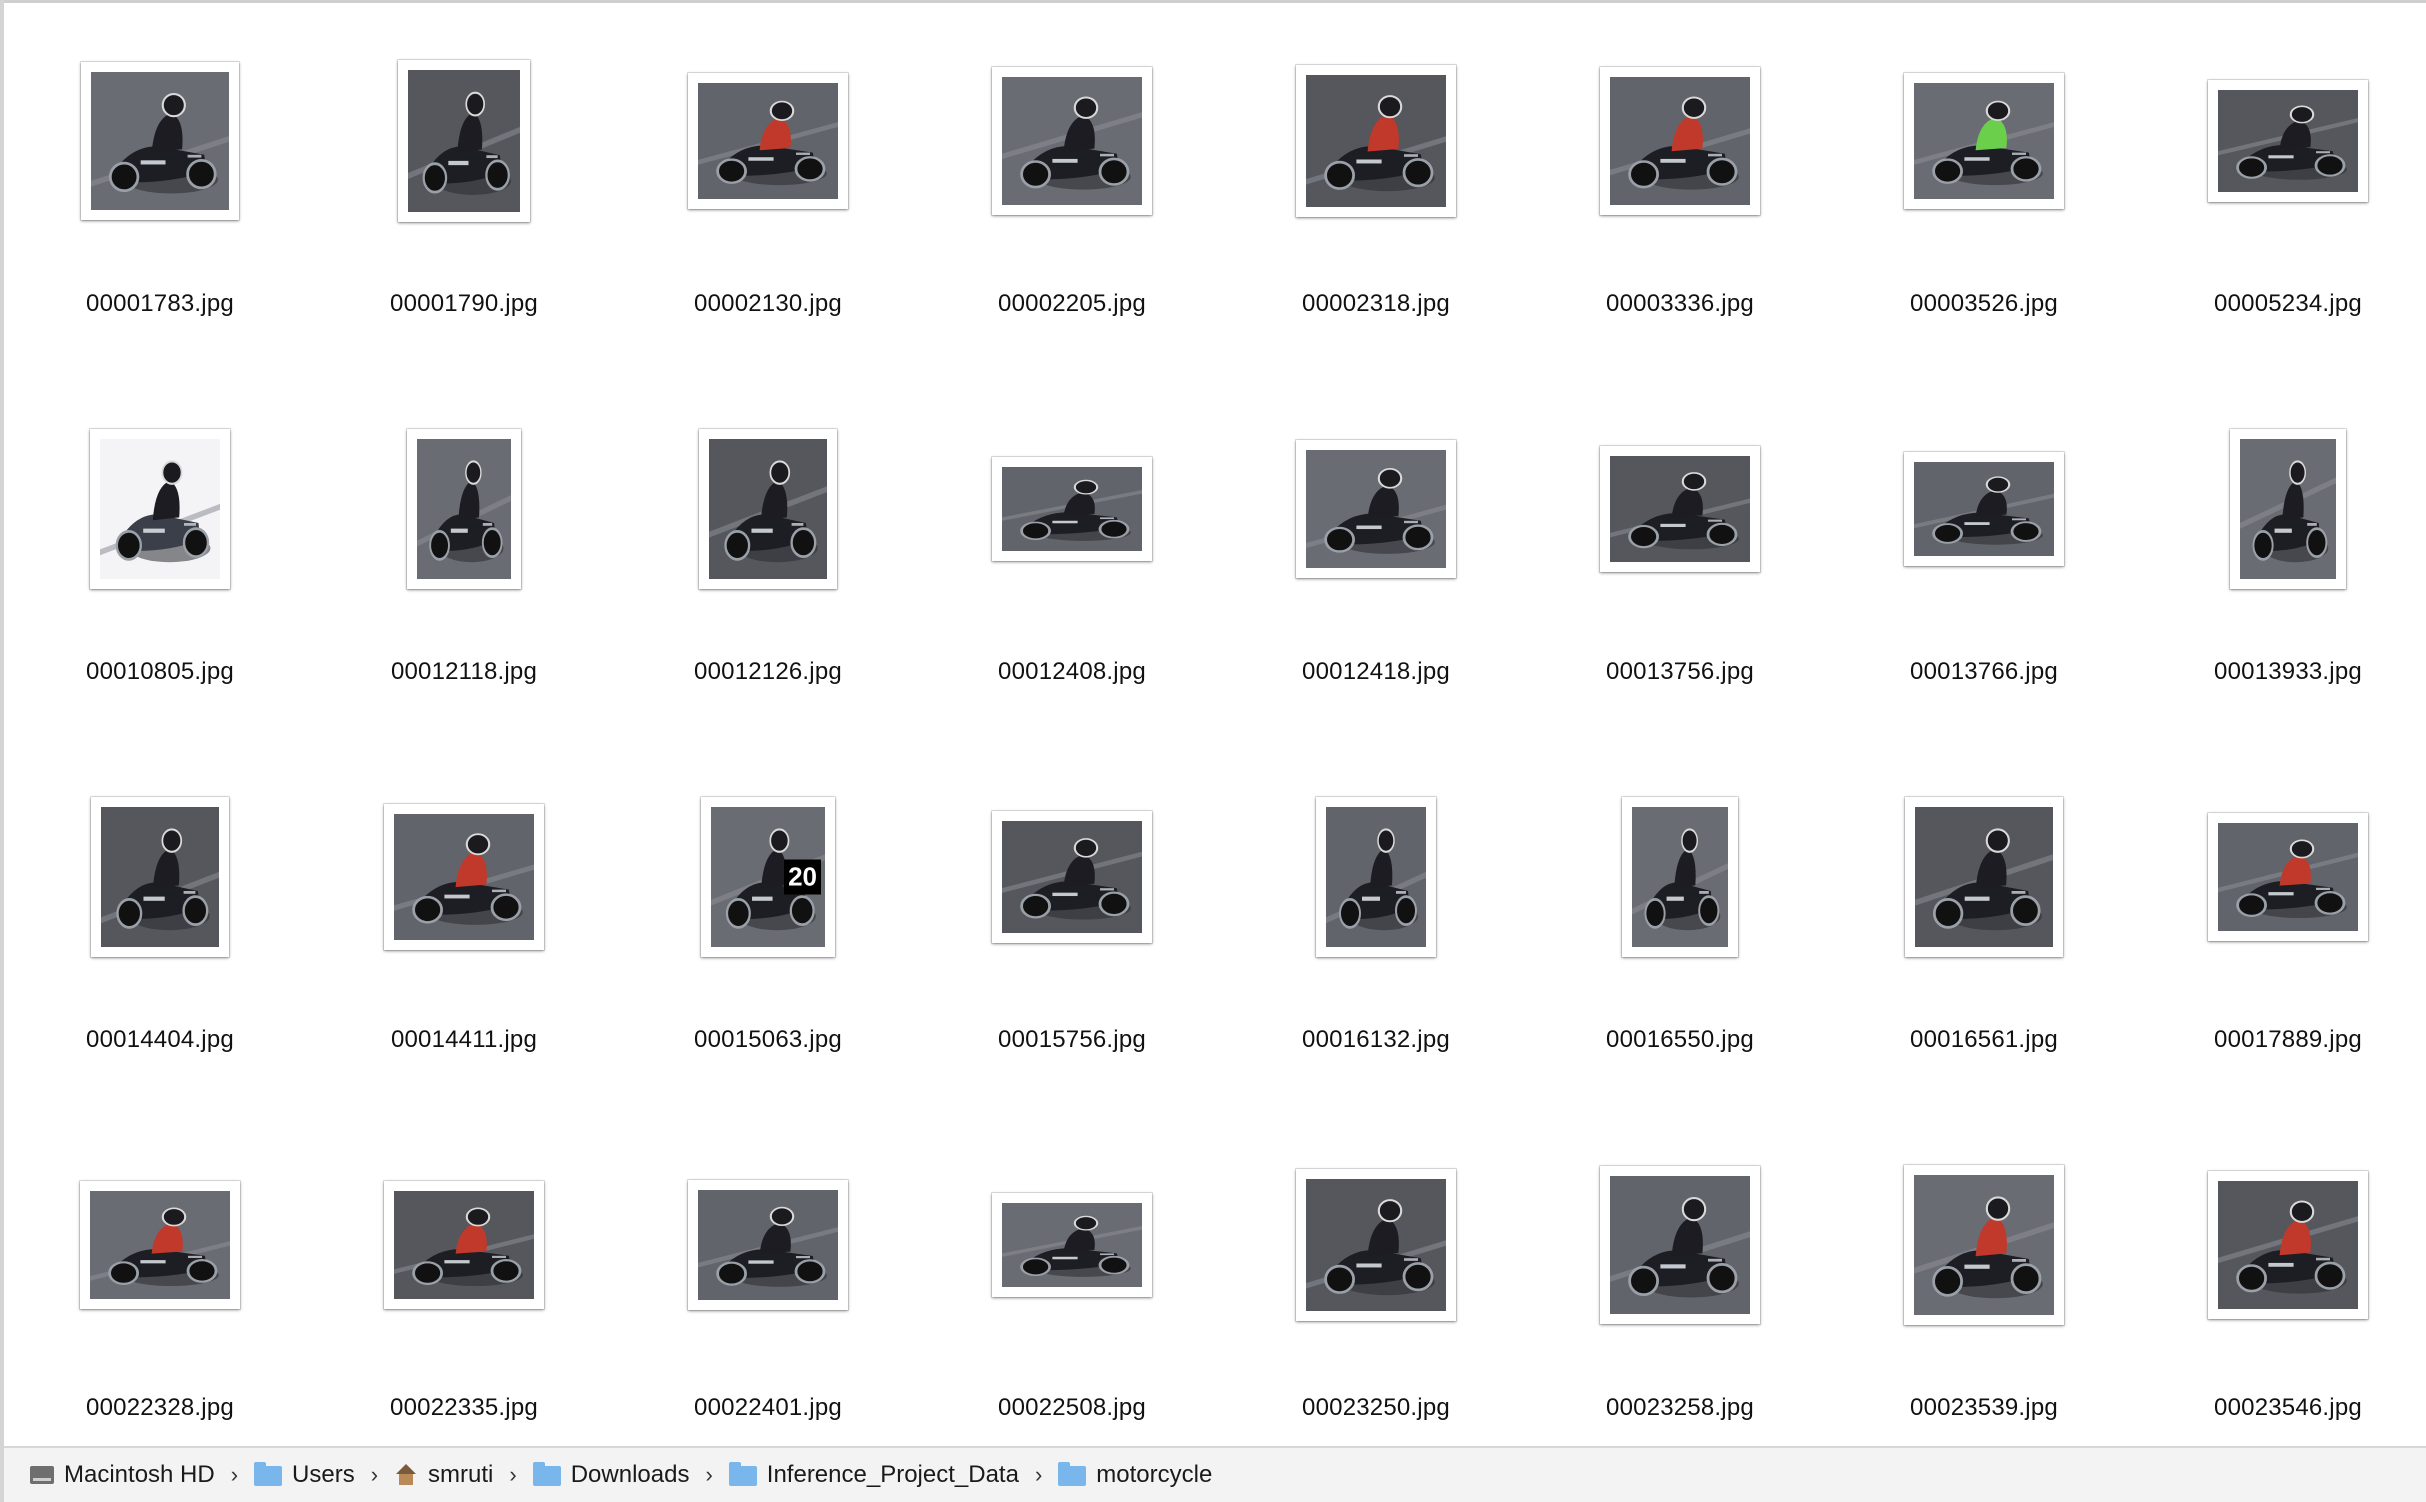 This screenshot has height=1502, width=2426. Describe the element at coordinates (1984, 304) in the screenshot. I see `file-name-label: 00003526.jpg` at that location.